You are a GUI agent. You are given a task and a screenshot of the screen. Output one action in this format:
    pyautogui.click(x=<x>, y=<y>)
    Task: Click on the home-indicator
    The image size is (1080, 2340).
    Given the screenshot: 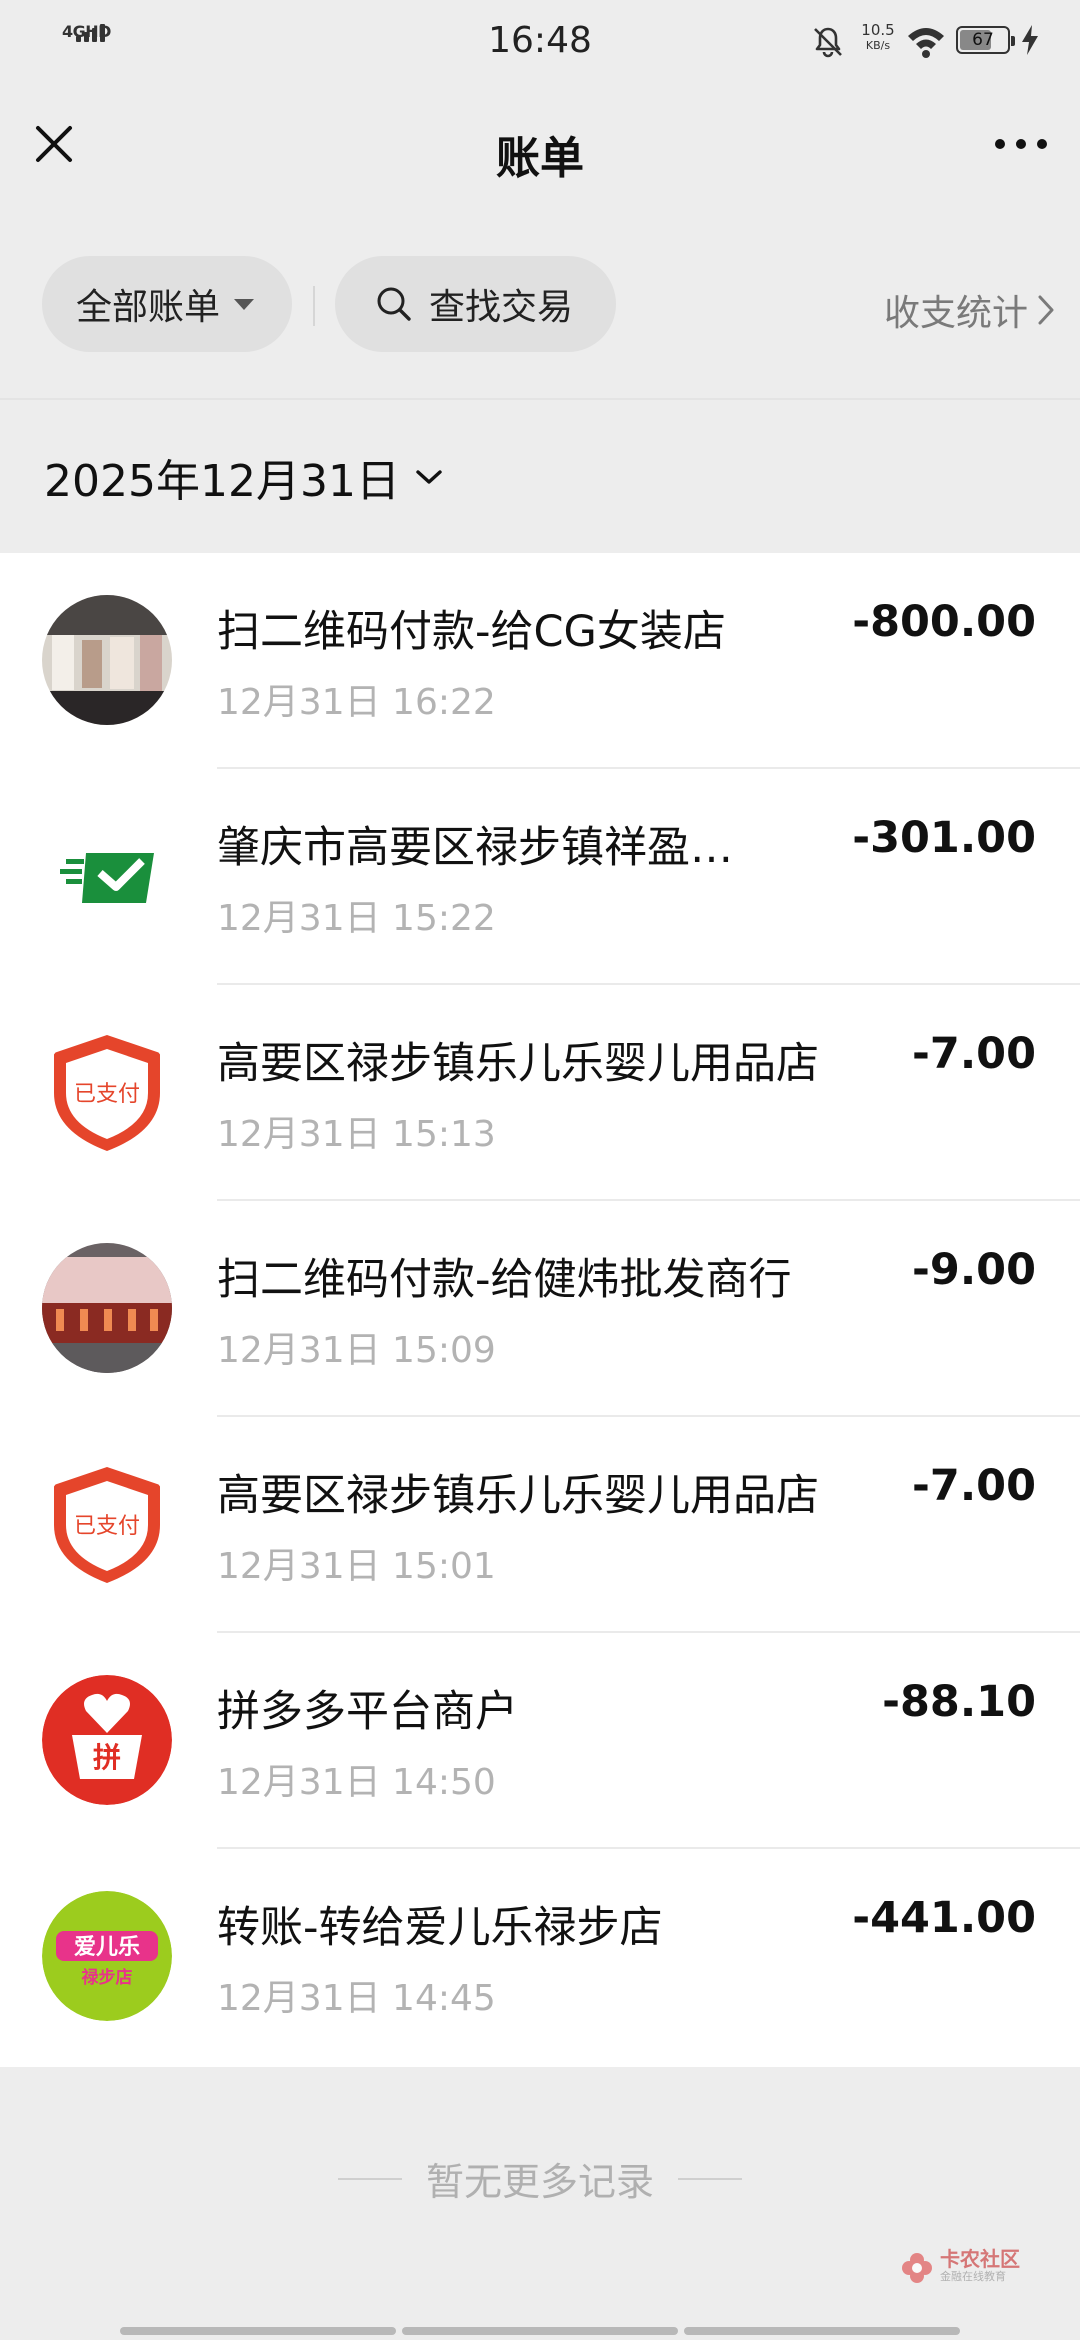 What is the action you would take?
    pyautogui.click(x=540, y=2331)
    